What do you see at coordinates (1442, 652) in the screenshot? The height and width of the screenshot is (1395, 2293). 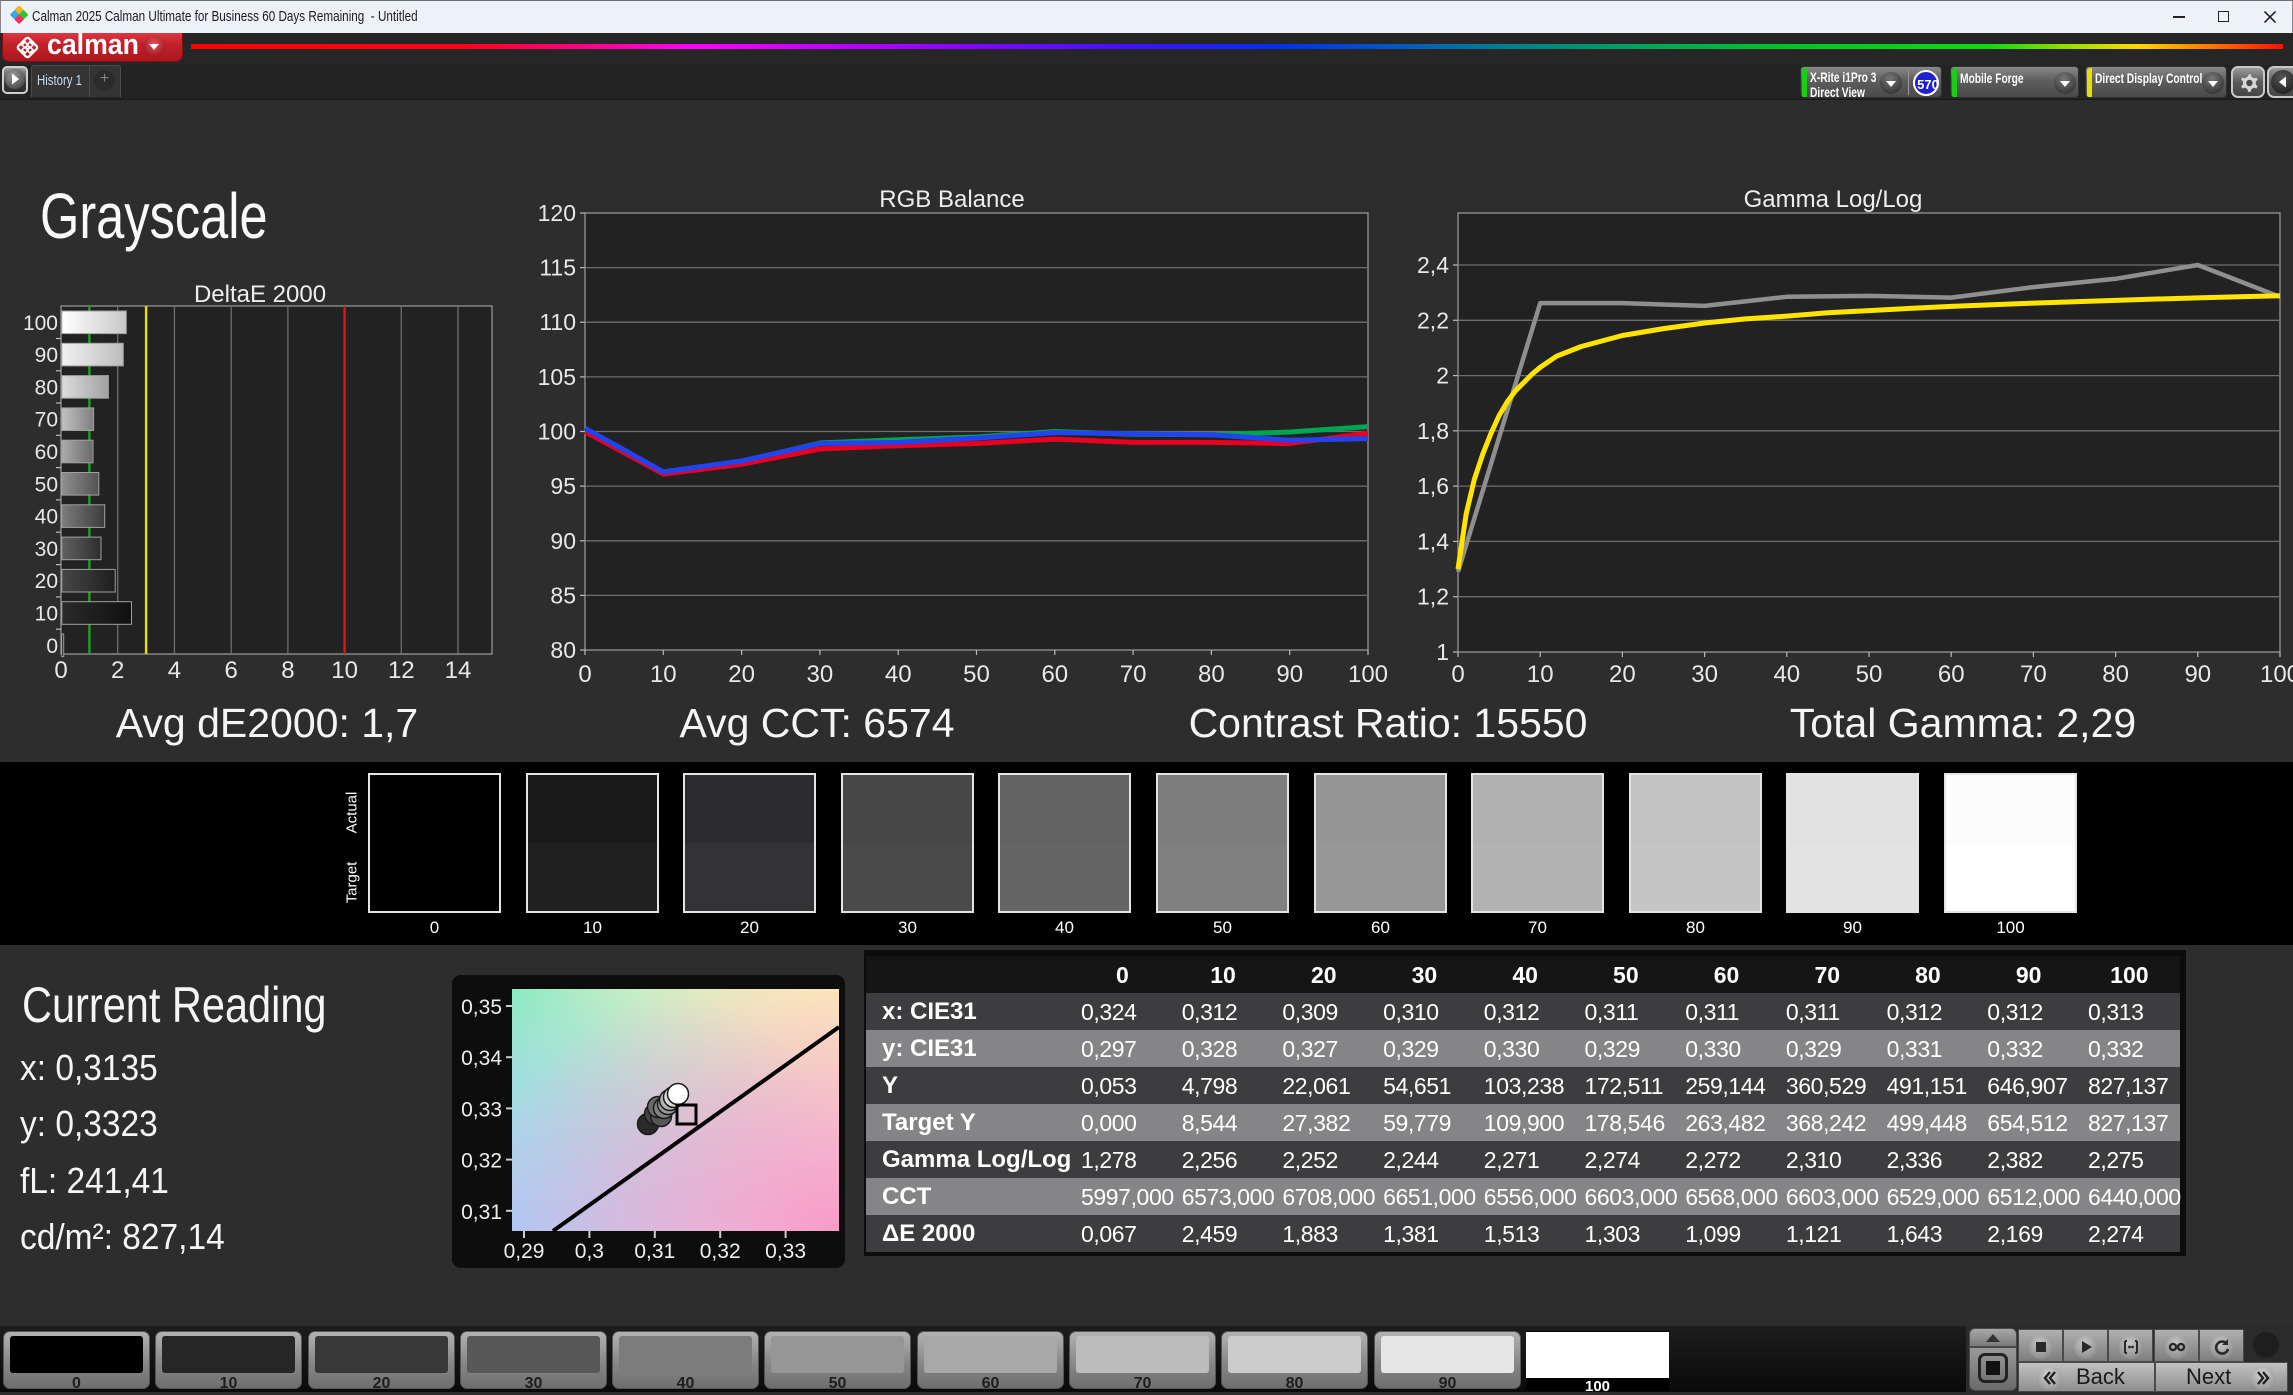 I see `svg-text: 1` at bounding box center [1442, 652].